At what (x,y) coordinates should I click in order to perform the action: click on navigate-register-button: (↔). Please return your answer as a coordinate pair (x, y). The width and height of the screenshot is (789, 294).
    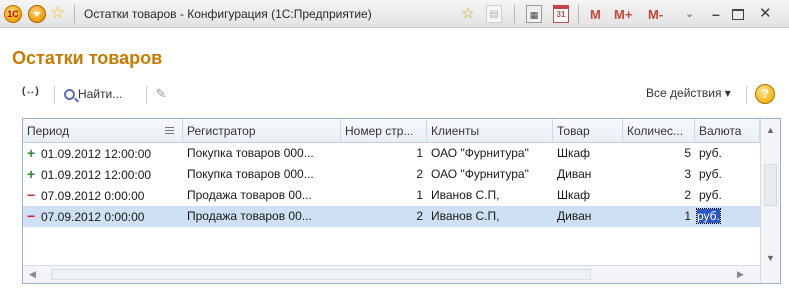
    Looking at the image, I should click on (30, 91).